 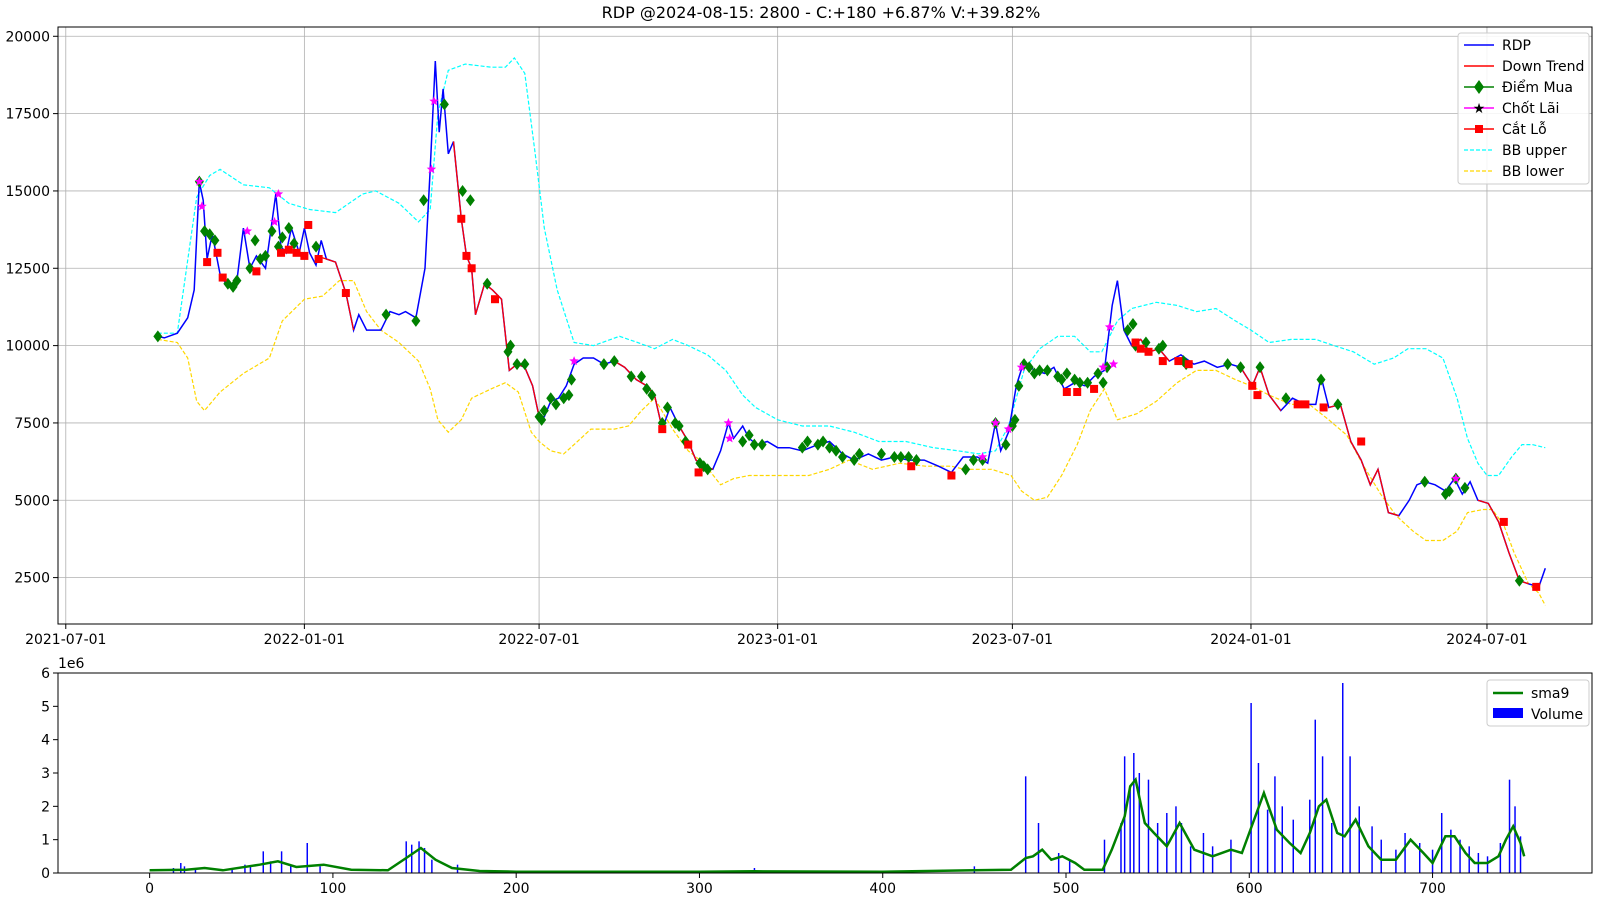 What do you see at coordinates (45, 874) in the screenshot?
I see `volume-y-tick-label: 0` at bounding box center [45, 874].